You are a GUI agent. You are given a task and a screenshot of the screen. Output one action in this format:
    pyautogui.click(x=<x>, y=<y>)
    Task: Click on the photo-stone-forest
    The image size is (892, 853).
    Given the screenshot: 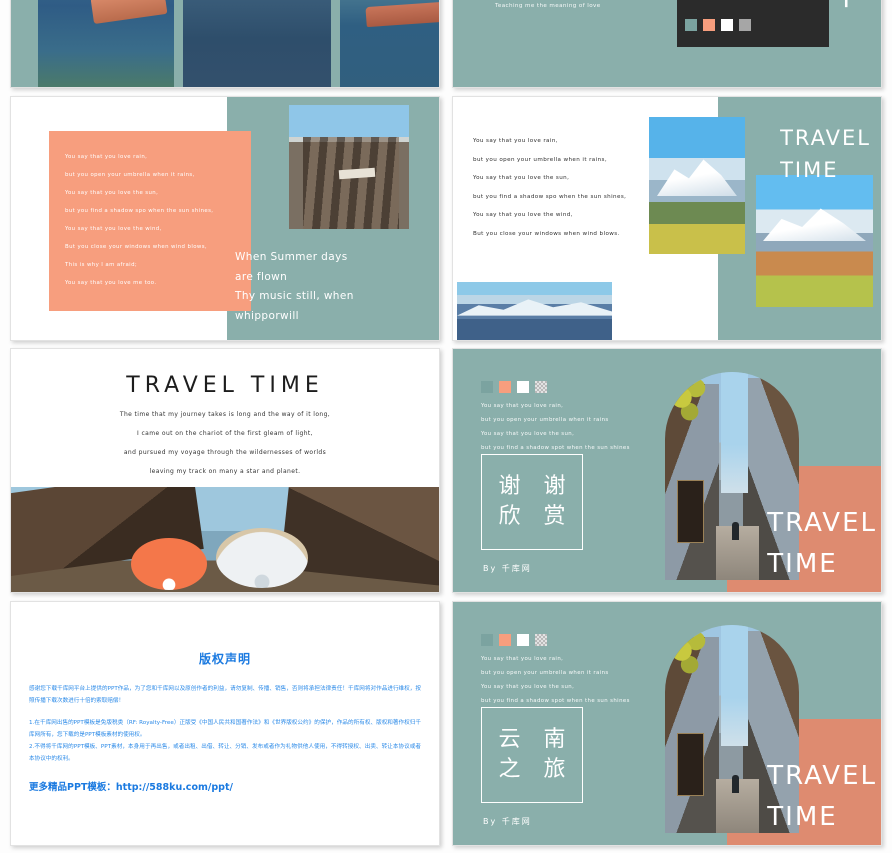 What is the action you would take?
    pyautogui.click(x=349, y=167)
    